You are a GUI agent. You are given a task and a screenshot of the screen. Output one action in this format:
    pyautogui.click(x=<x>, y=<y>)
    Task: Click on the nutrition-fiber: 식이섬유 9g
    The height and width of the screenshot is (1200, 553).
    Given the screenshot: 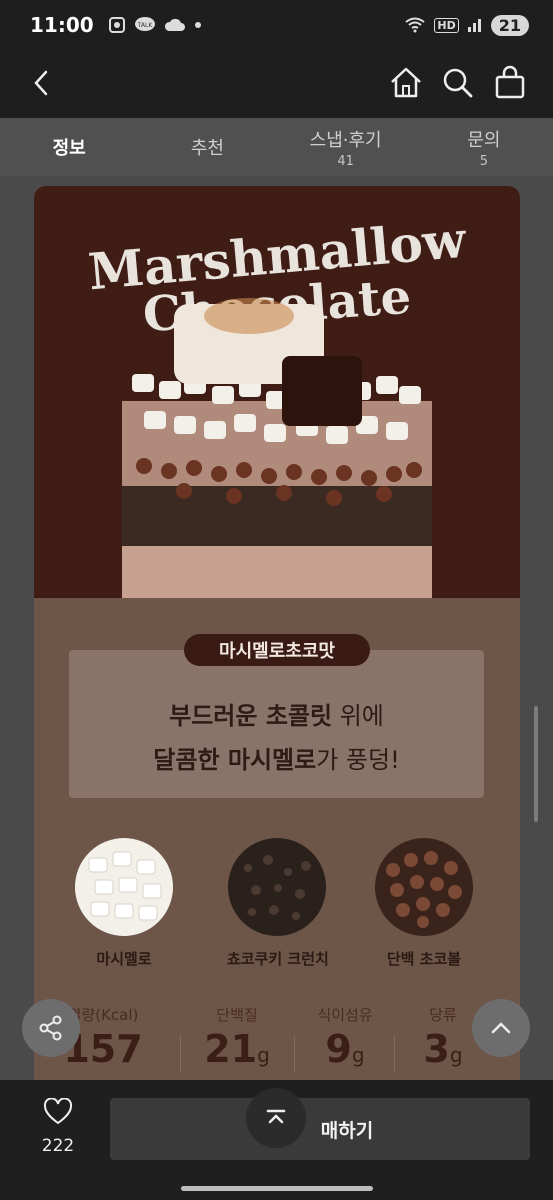 What is the action you would take?
    pyautogui.click(x=345, y=1037)
    